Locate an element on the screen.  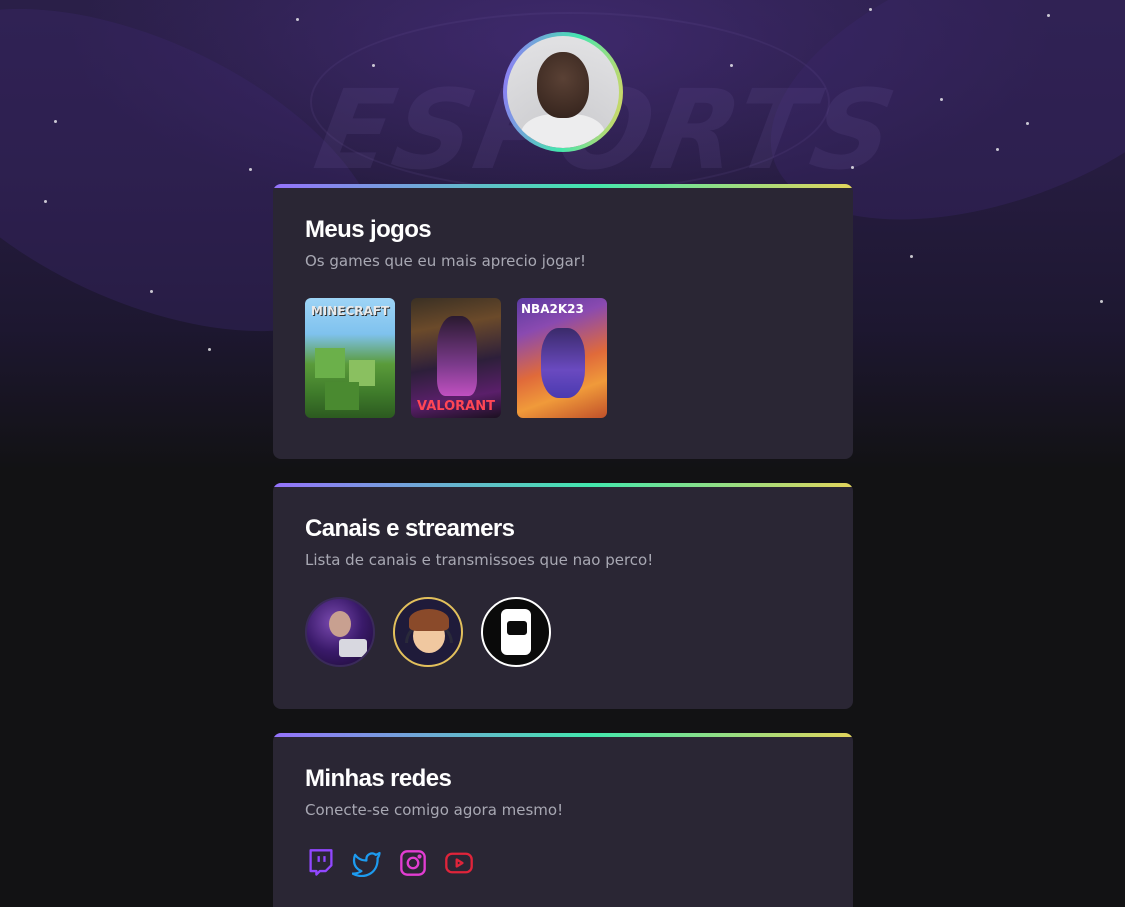
channels-card-title: Canais e streamers is located at coordinates (410, 528).